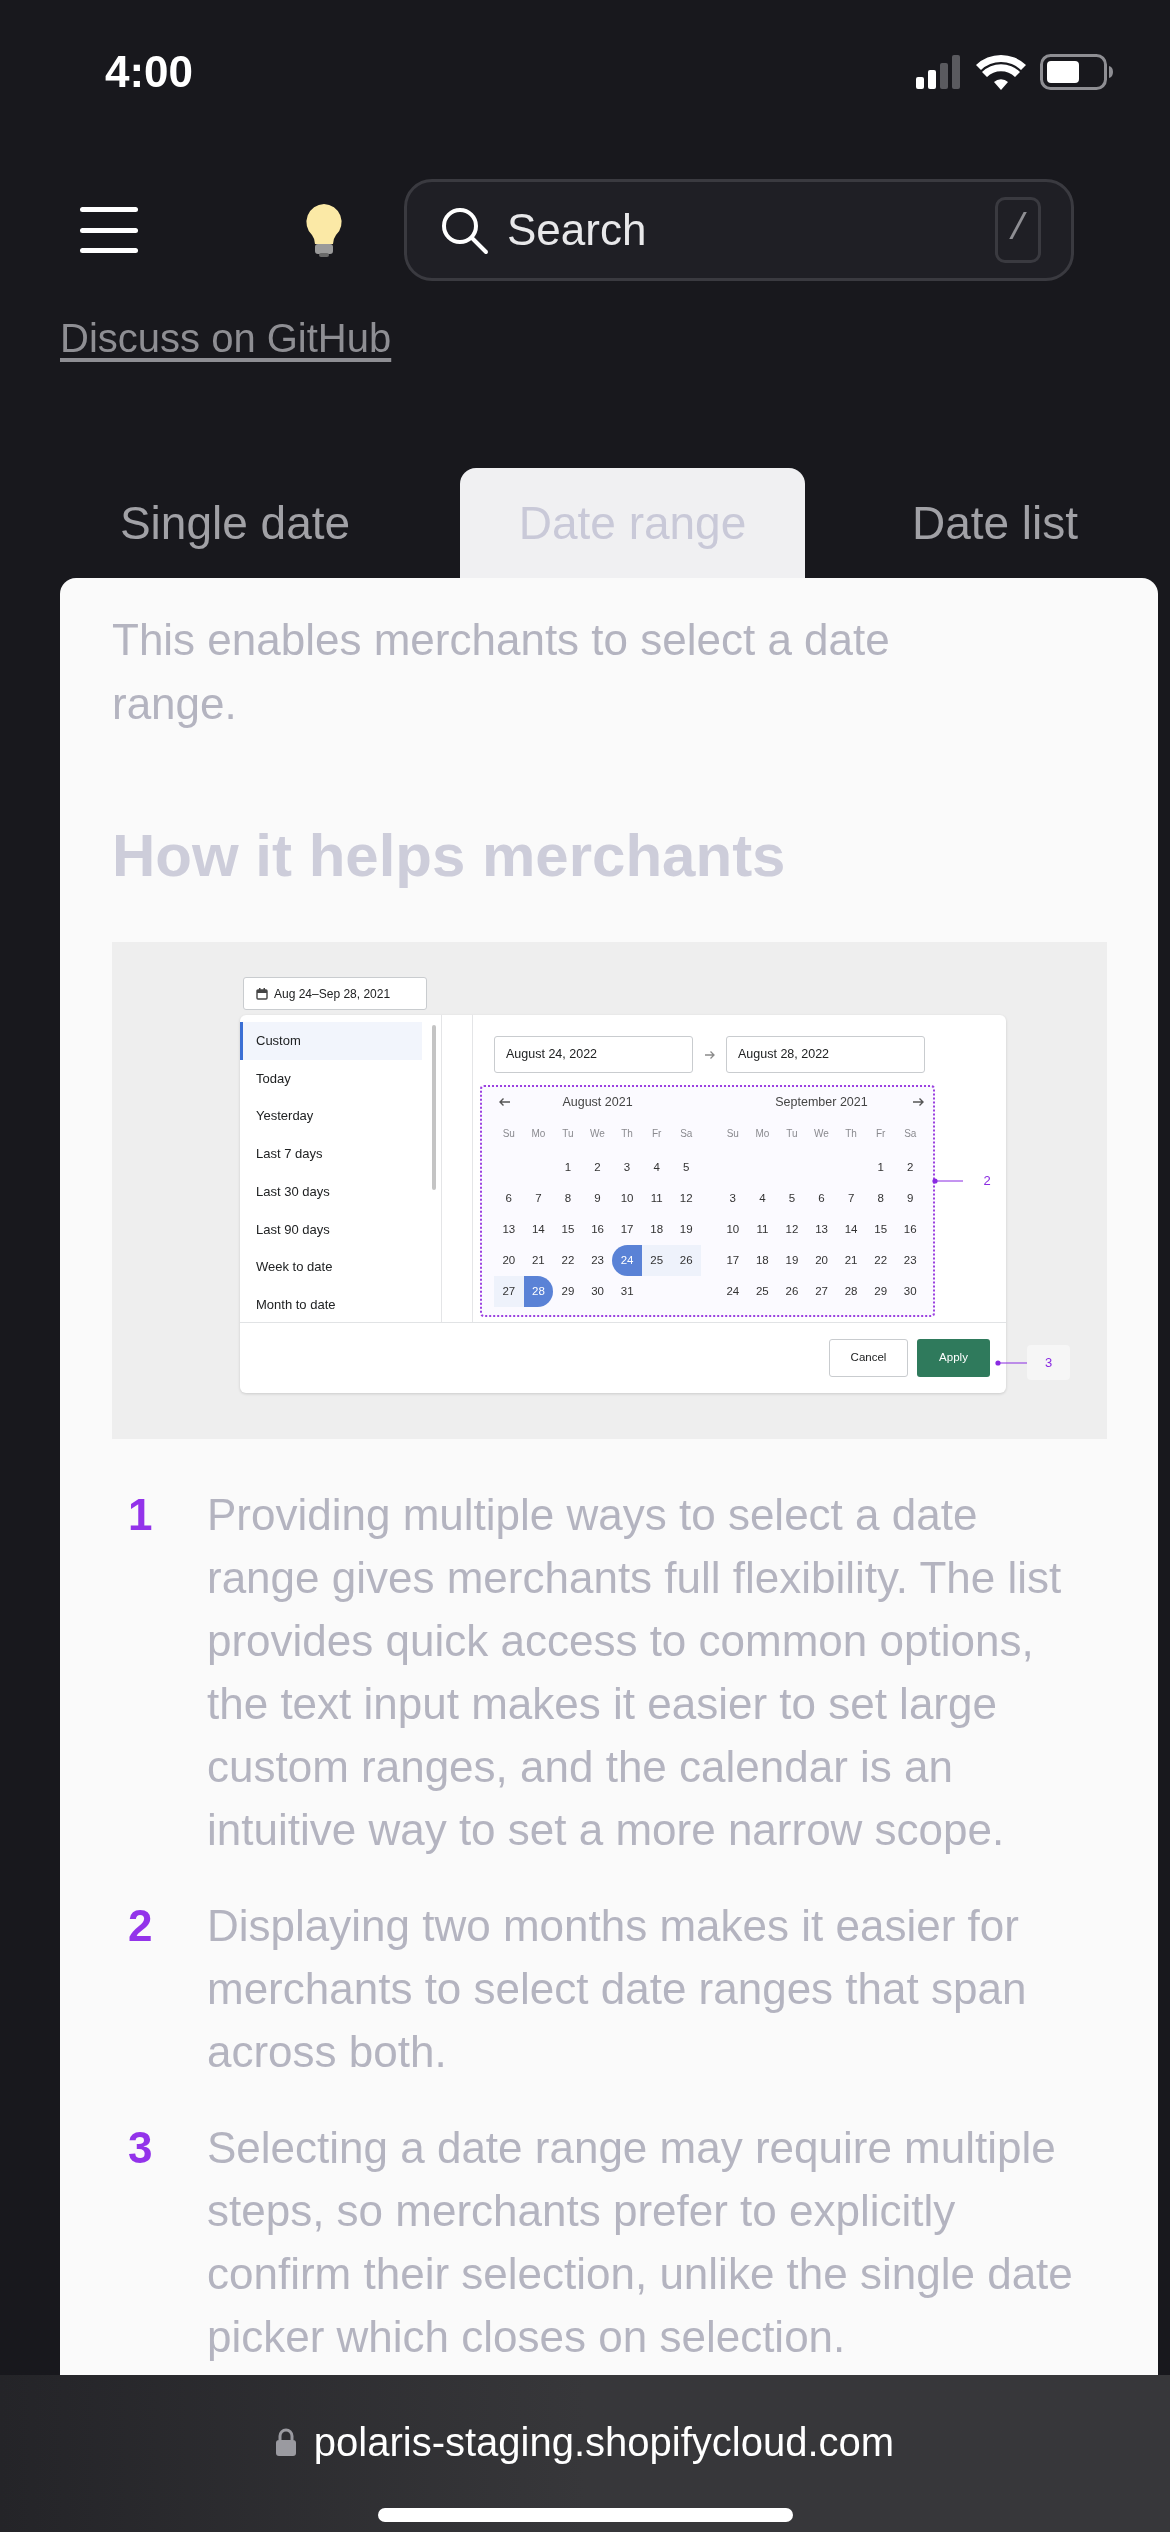 This screenshot has height=2532, width=1170. What do you see at coordinates (751, 230) in the screenshot?
I see `search-field: Search` at bounding box center [751, 230].